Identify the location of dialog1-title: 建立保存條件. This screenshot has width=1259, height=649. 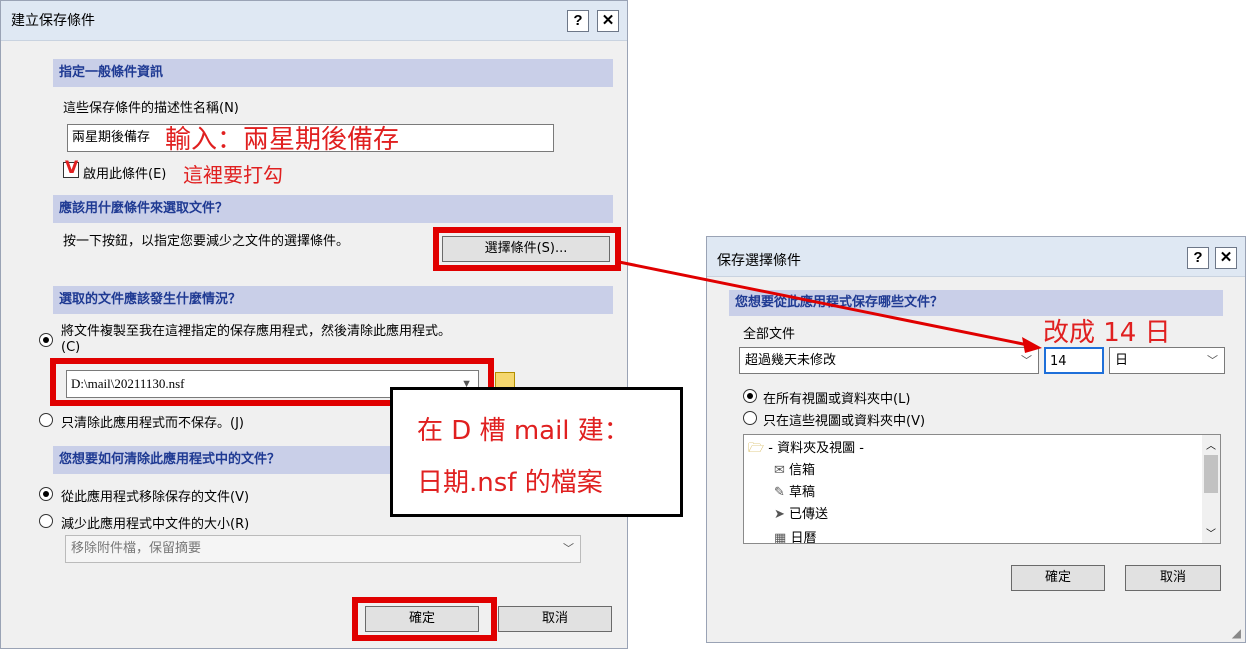
(53, 21).